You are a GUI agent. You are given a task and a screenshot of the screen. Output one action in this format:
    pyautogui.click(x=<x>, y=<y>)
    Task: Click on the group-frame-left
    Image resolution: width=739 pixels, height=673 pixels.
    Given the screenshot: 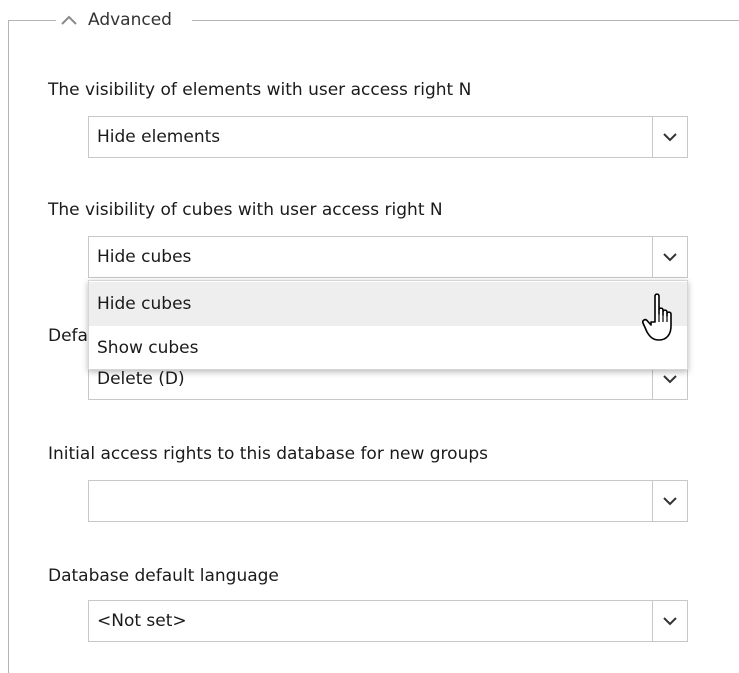 What is the action you would take?
    pyautogui.click(x=8, y=346)
    